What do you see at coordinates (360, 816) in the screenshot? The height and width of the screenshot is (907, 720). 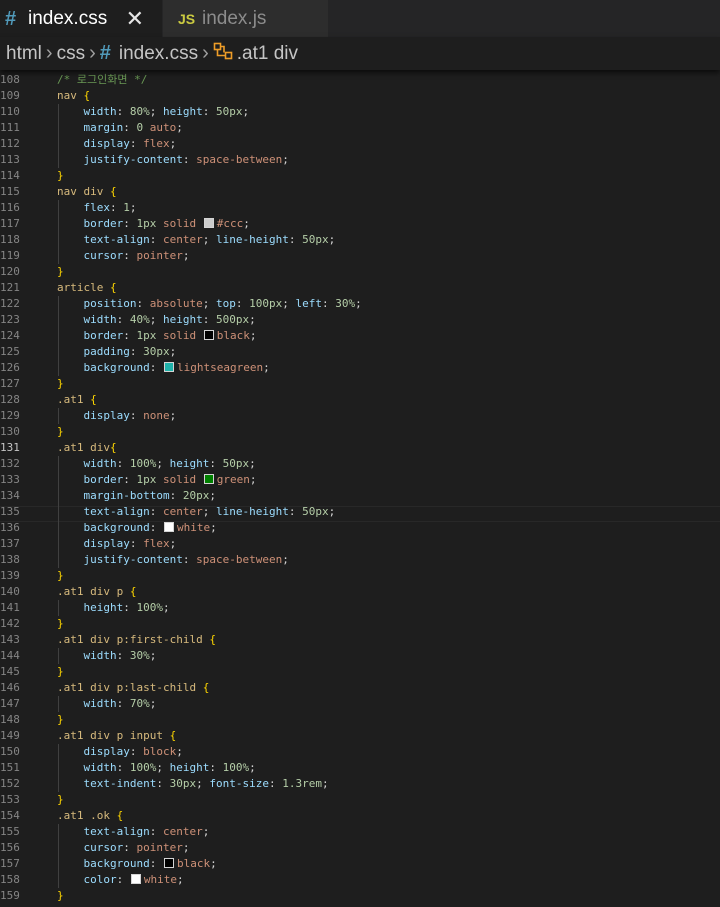 I see `code-line: 154 .at1 .ok {` at bounding box center [360, 816].